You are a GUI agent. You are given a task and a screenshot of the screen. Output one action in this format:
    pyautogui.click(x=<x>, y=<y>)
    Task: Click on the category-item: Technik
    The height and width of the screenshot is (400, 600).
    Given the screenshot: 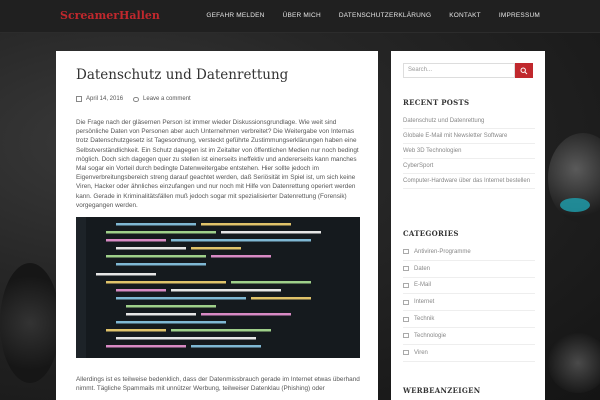 What is the action you would take?
    pyautogui.click(x=469, y=319)
    